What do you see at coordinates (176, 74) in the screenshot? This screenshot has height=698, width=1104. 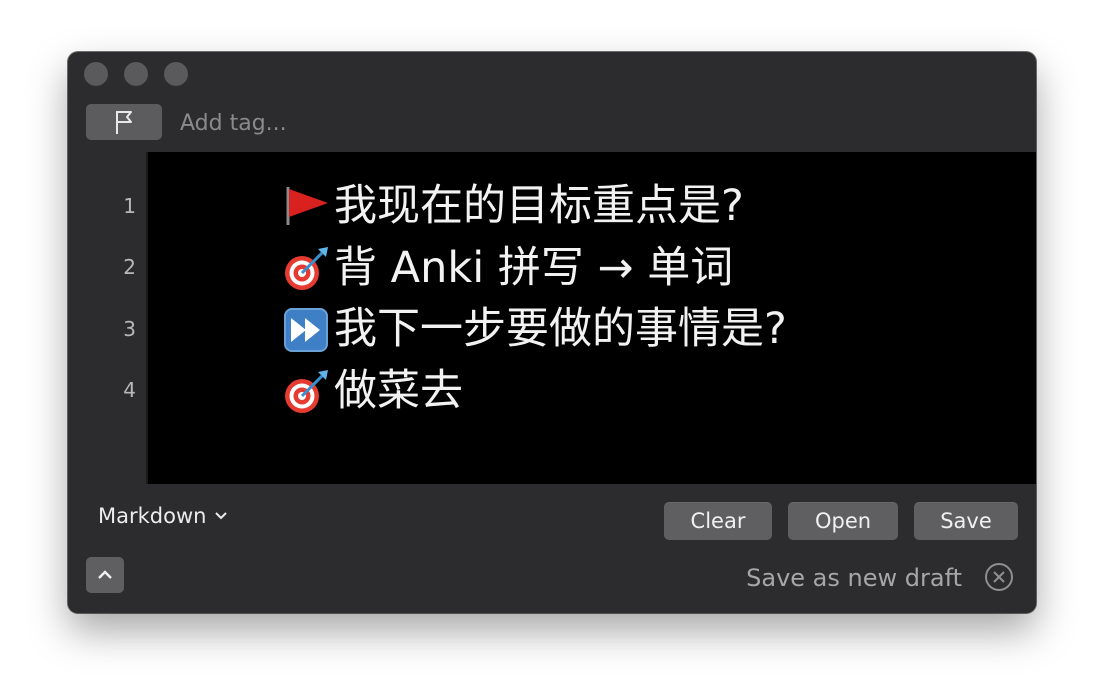 I see `zoom-window-button` at bounding box center [176, 74].